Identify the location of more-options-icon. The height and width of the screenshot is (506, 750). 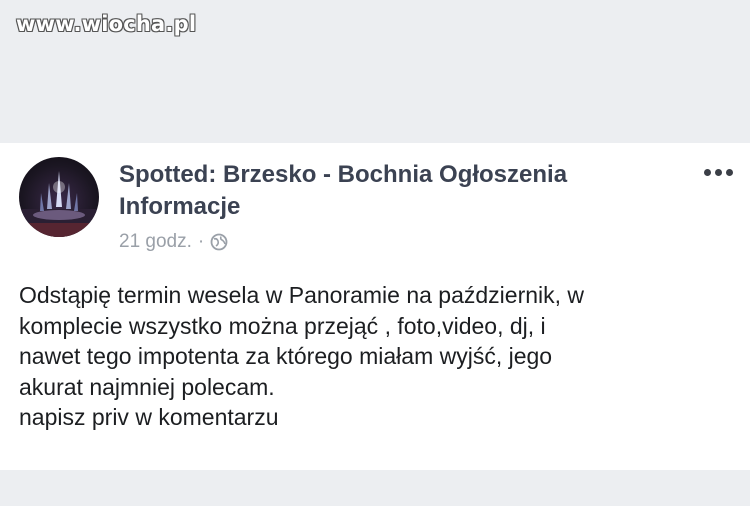
(718, 172).